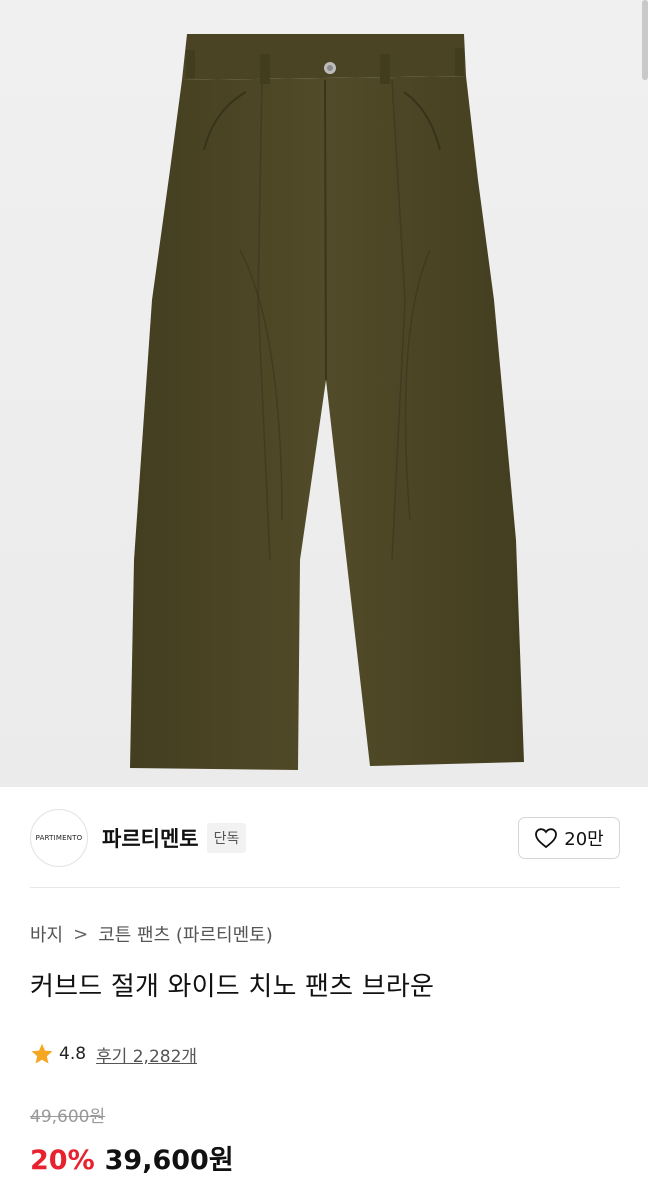 This screenshot has height=1200, width=648. What do you see at coordinates (546, 838) in the screenshot?
I see `heart-outline-icon` at bounding box center [546, 838].